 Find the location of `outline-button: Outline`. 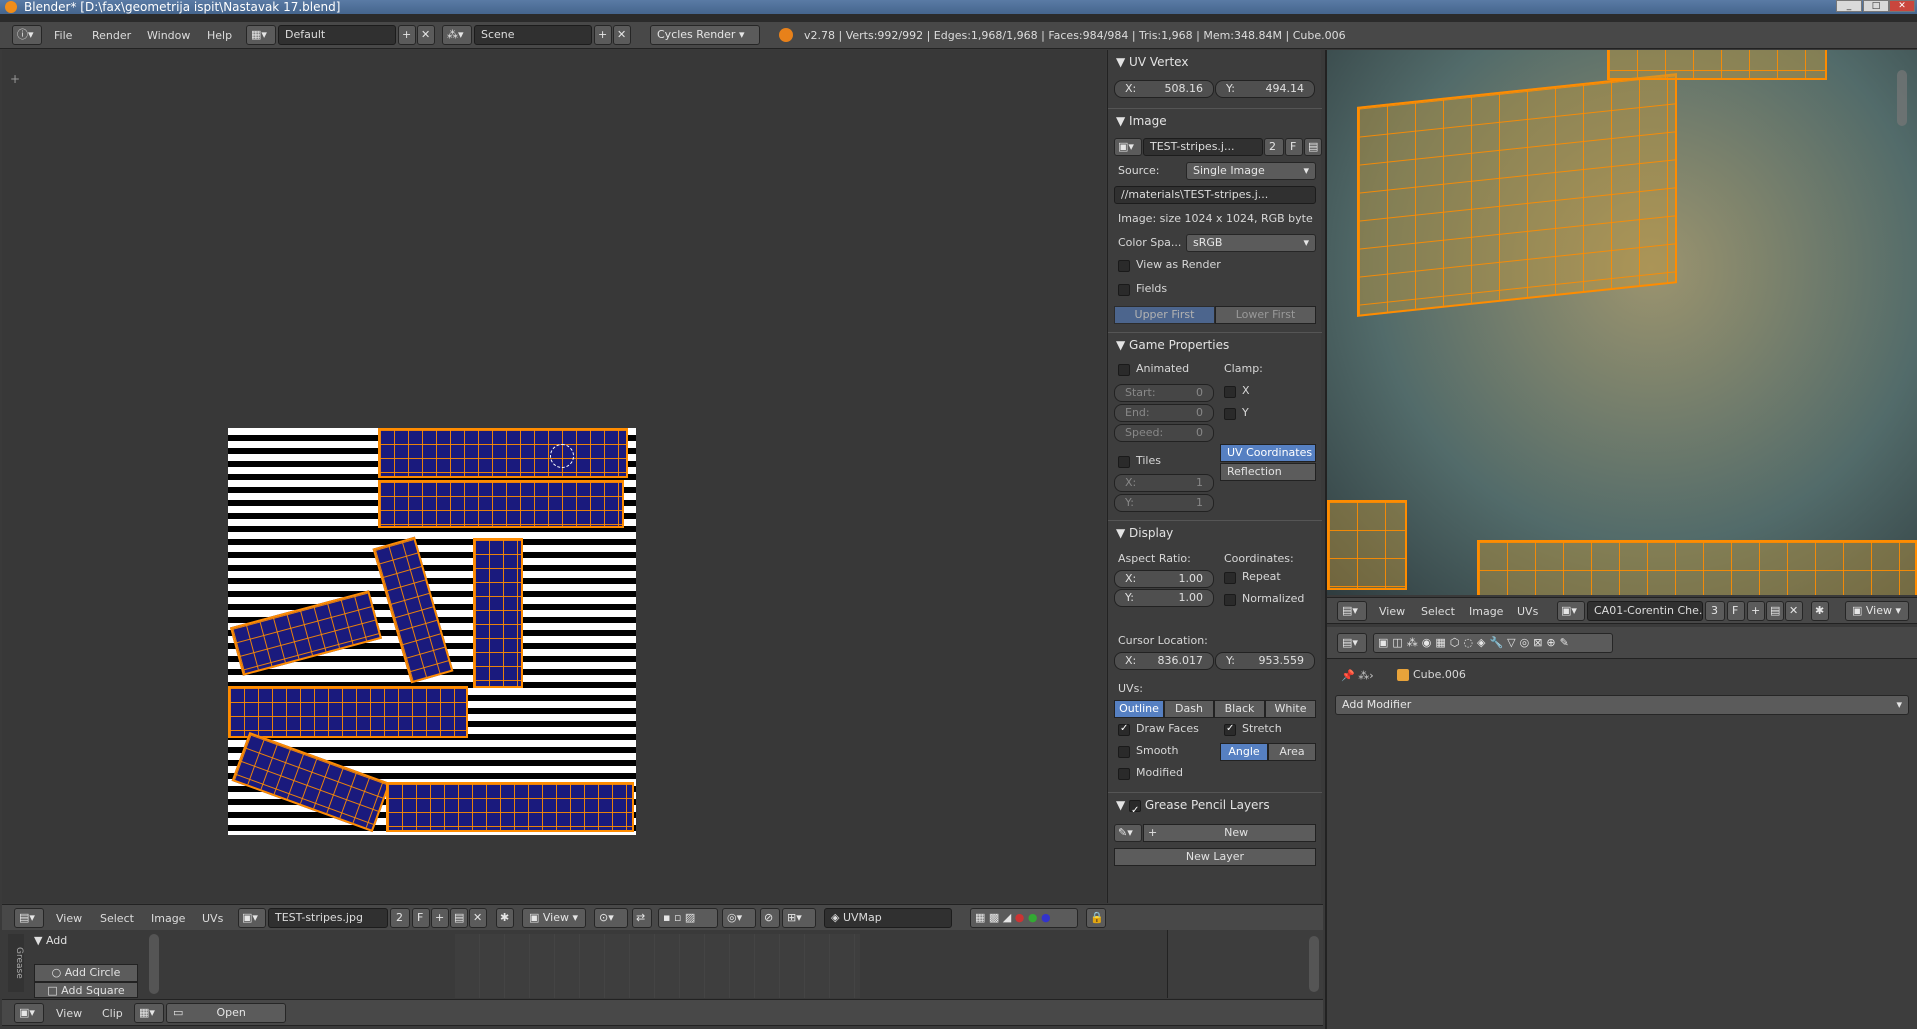

outline-button: Outline is located at coordinates (1139, 709).